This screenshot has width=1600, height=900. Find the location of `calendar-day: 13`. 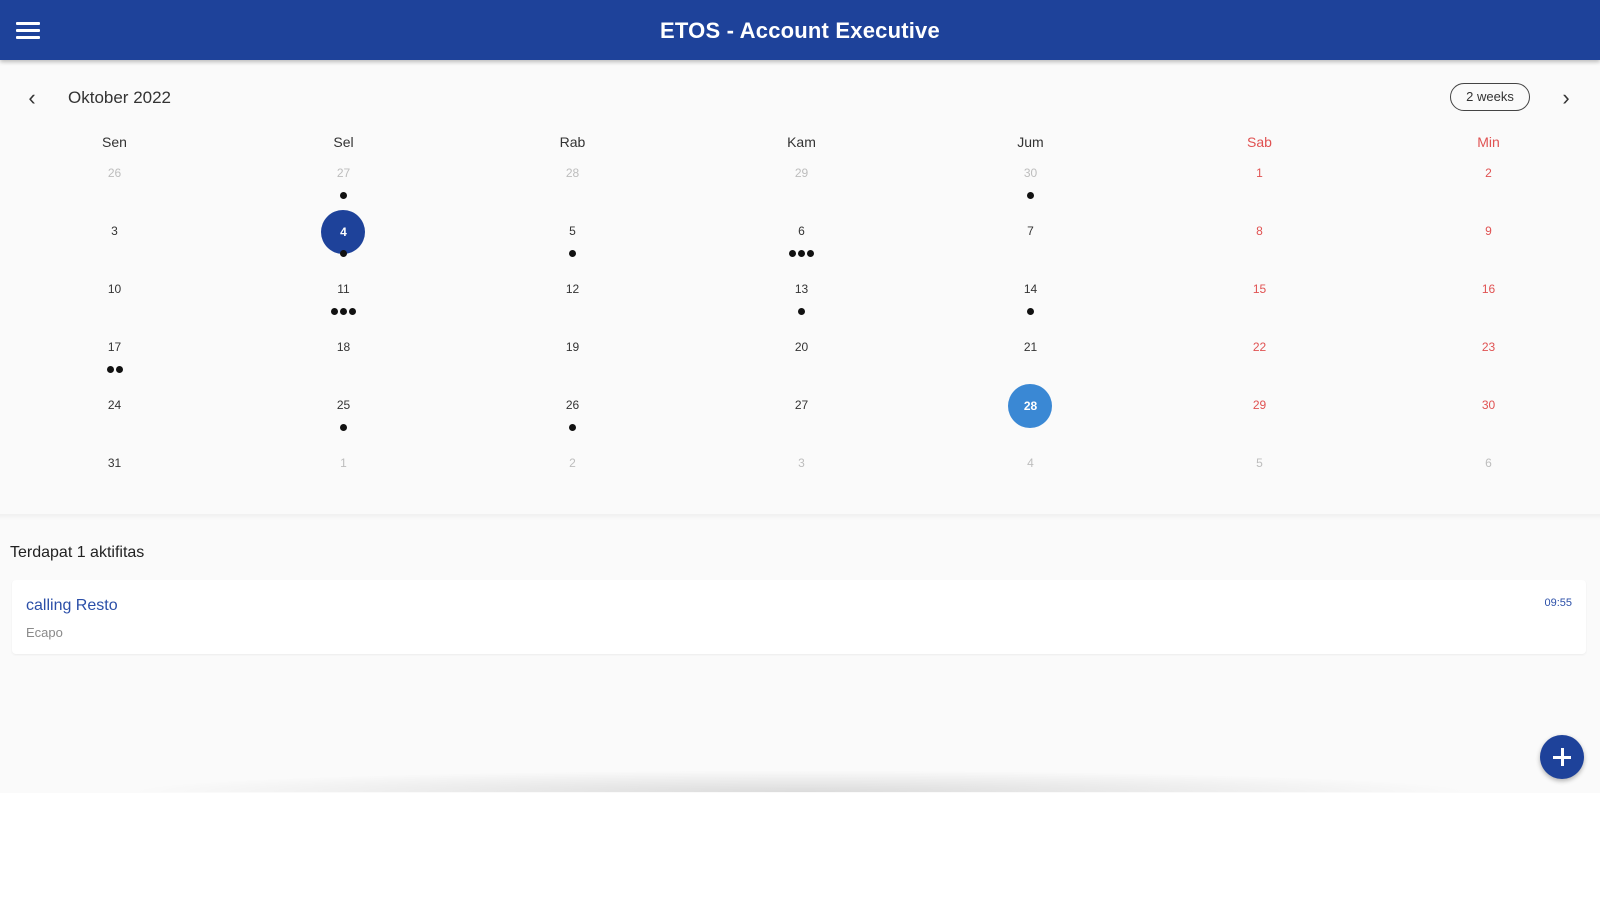

calendar-day: 13 is located at coordinates (801, 300).